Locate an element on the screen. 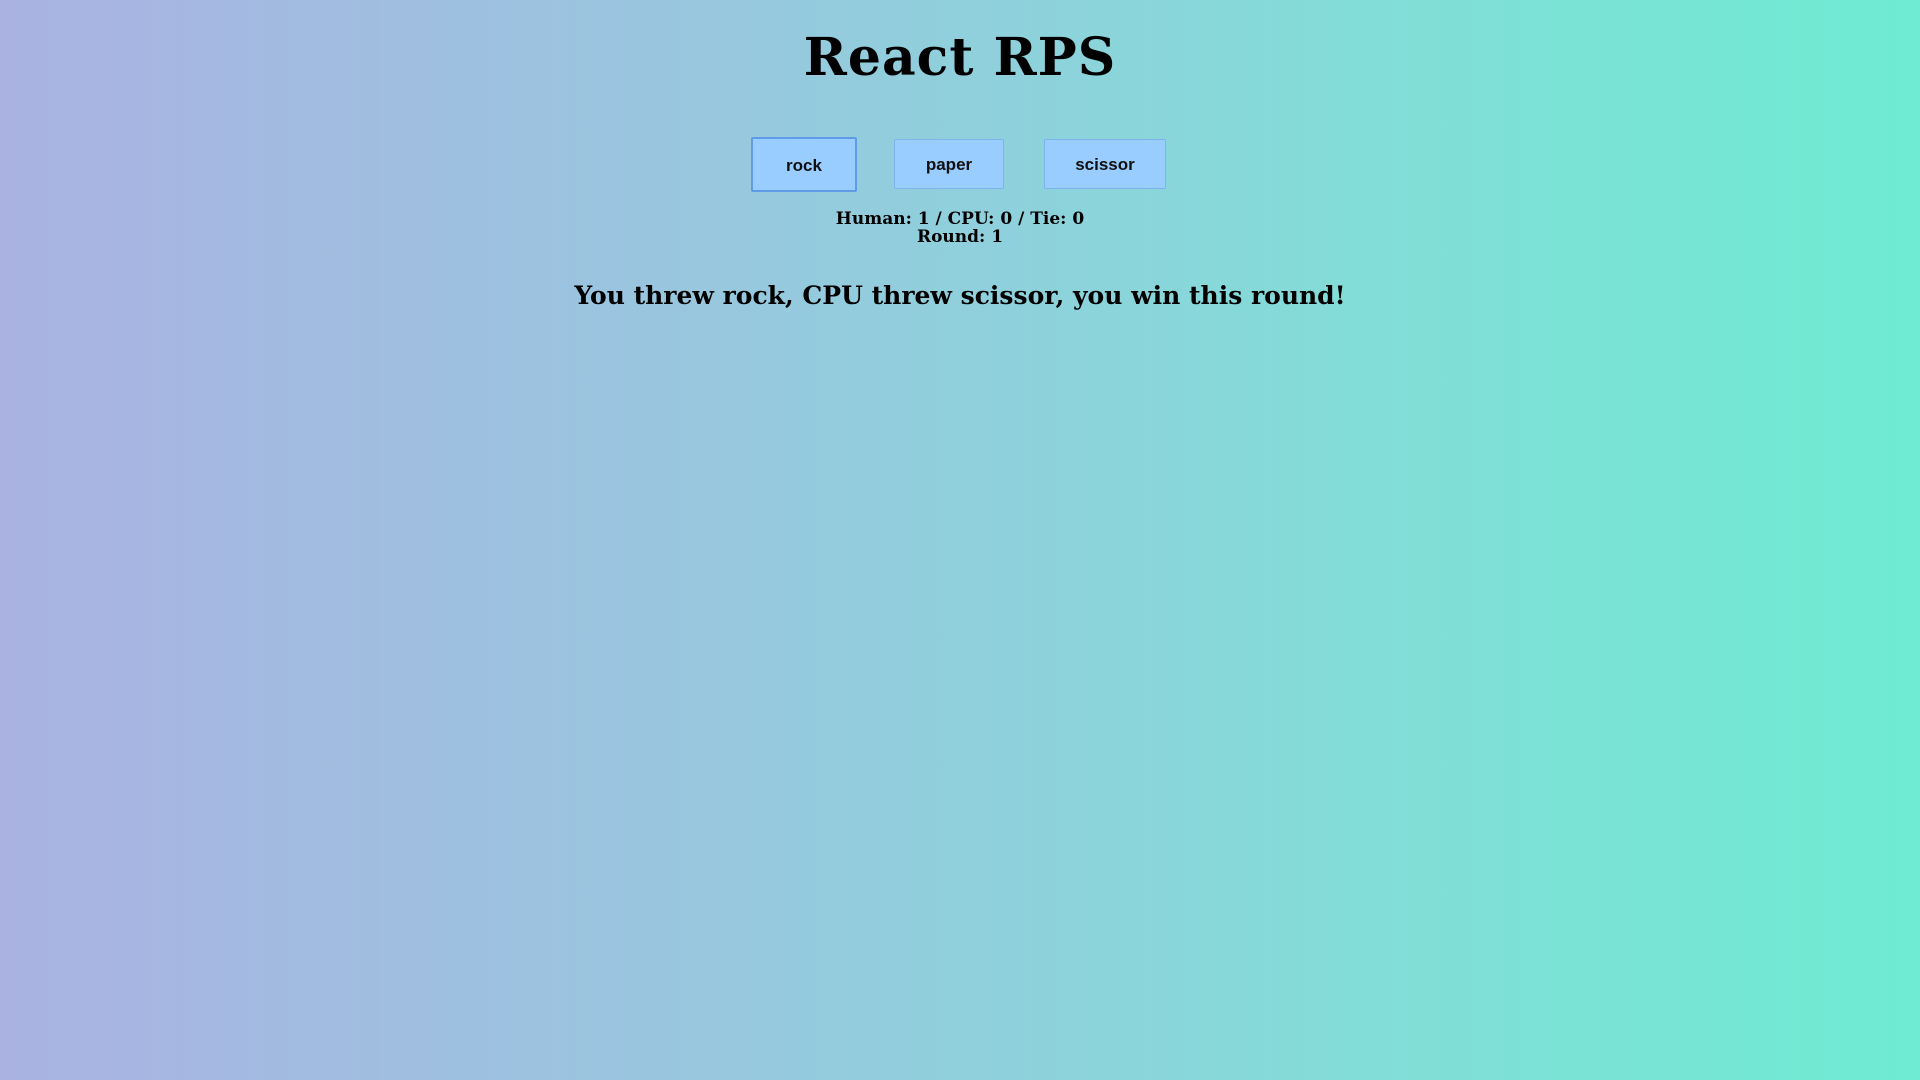 This screenshot has height=1080, width=1920. page-title: React RPS is located at coordinates (960, 57).